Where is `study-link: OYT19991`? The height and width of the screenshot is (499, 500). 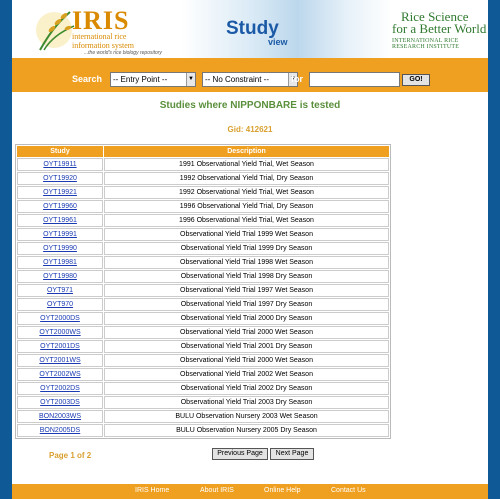 study-link: OYT19991 is located at coordinates (60, 234).